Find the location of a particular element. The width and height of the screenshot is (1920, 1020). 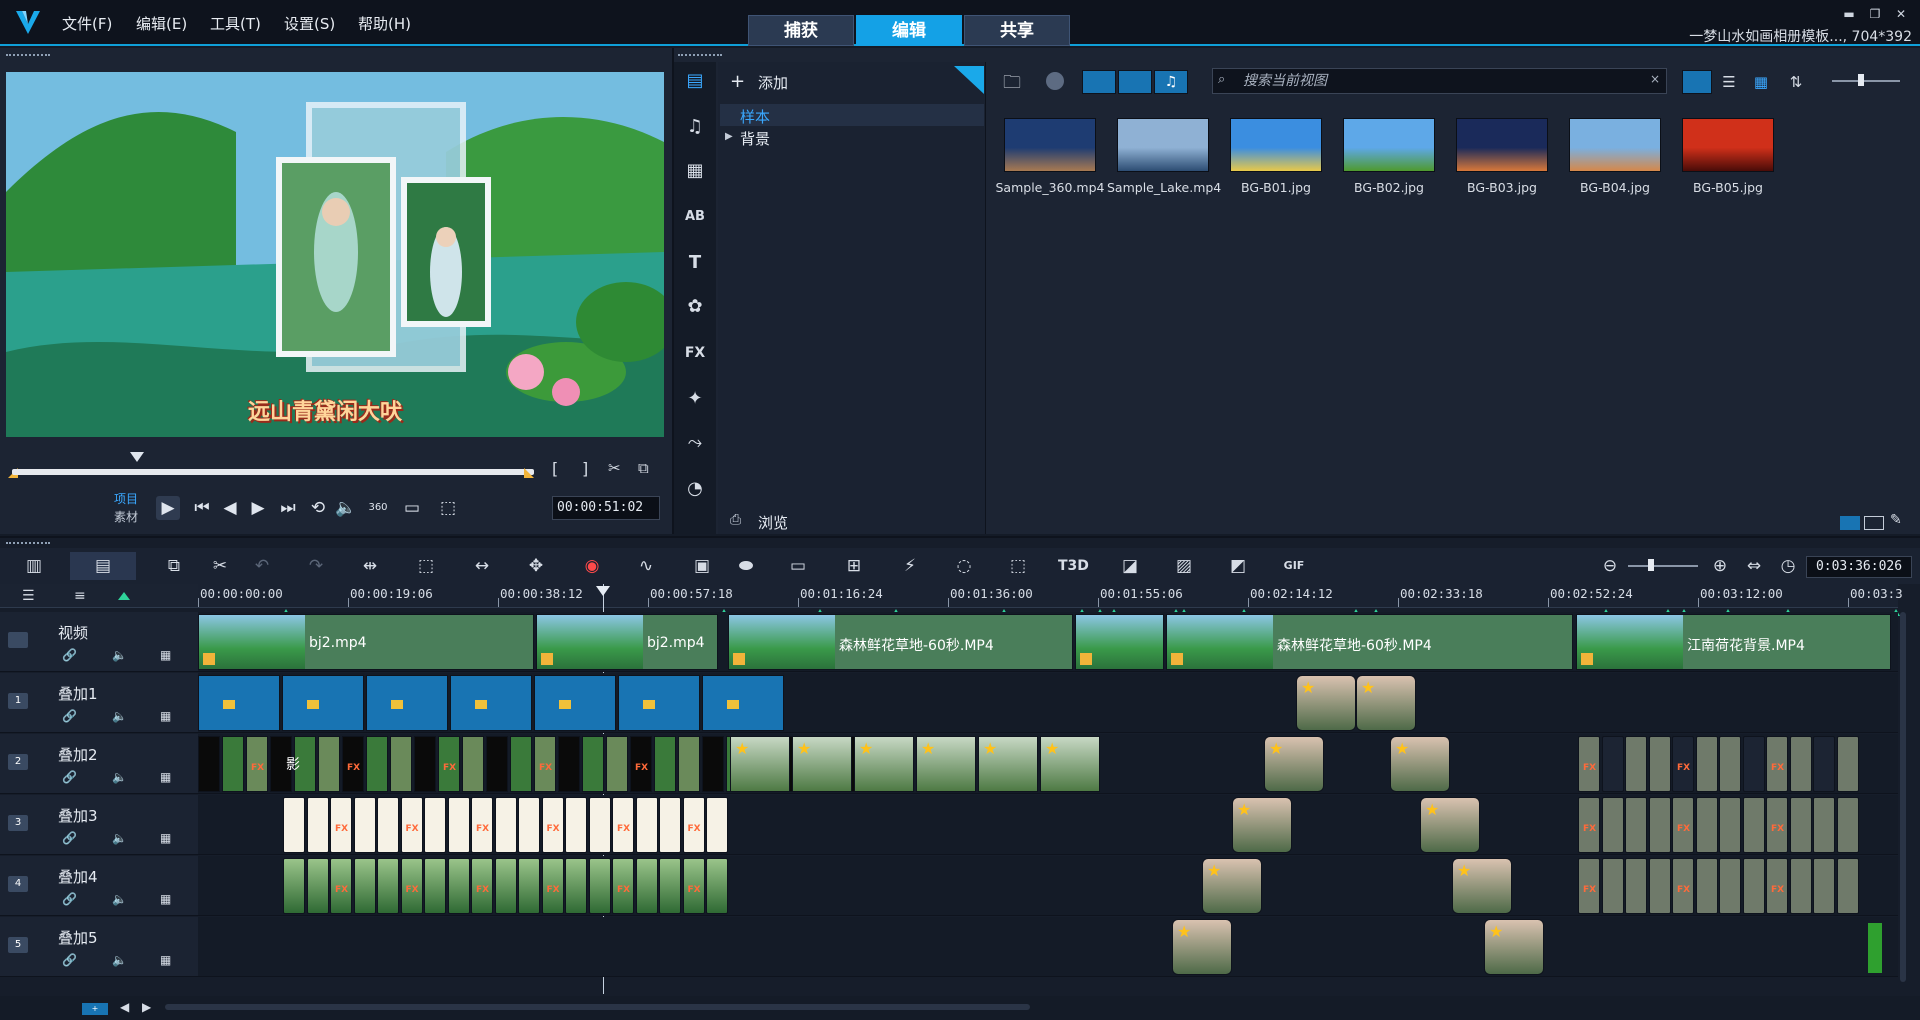

tab-share: 共享 is located at coordinates (1017, 30).